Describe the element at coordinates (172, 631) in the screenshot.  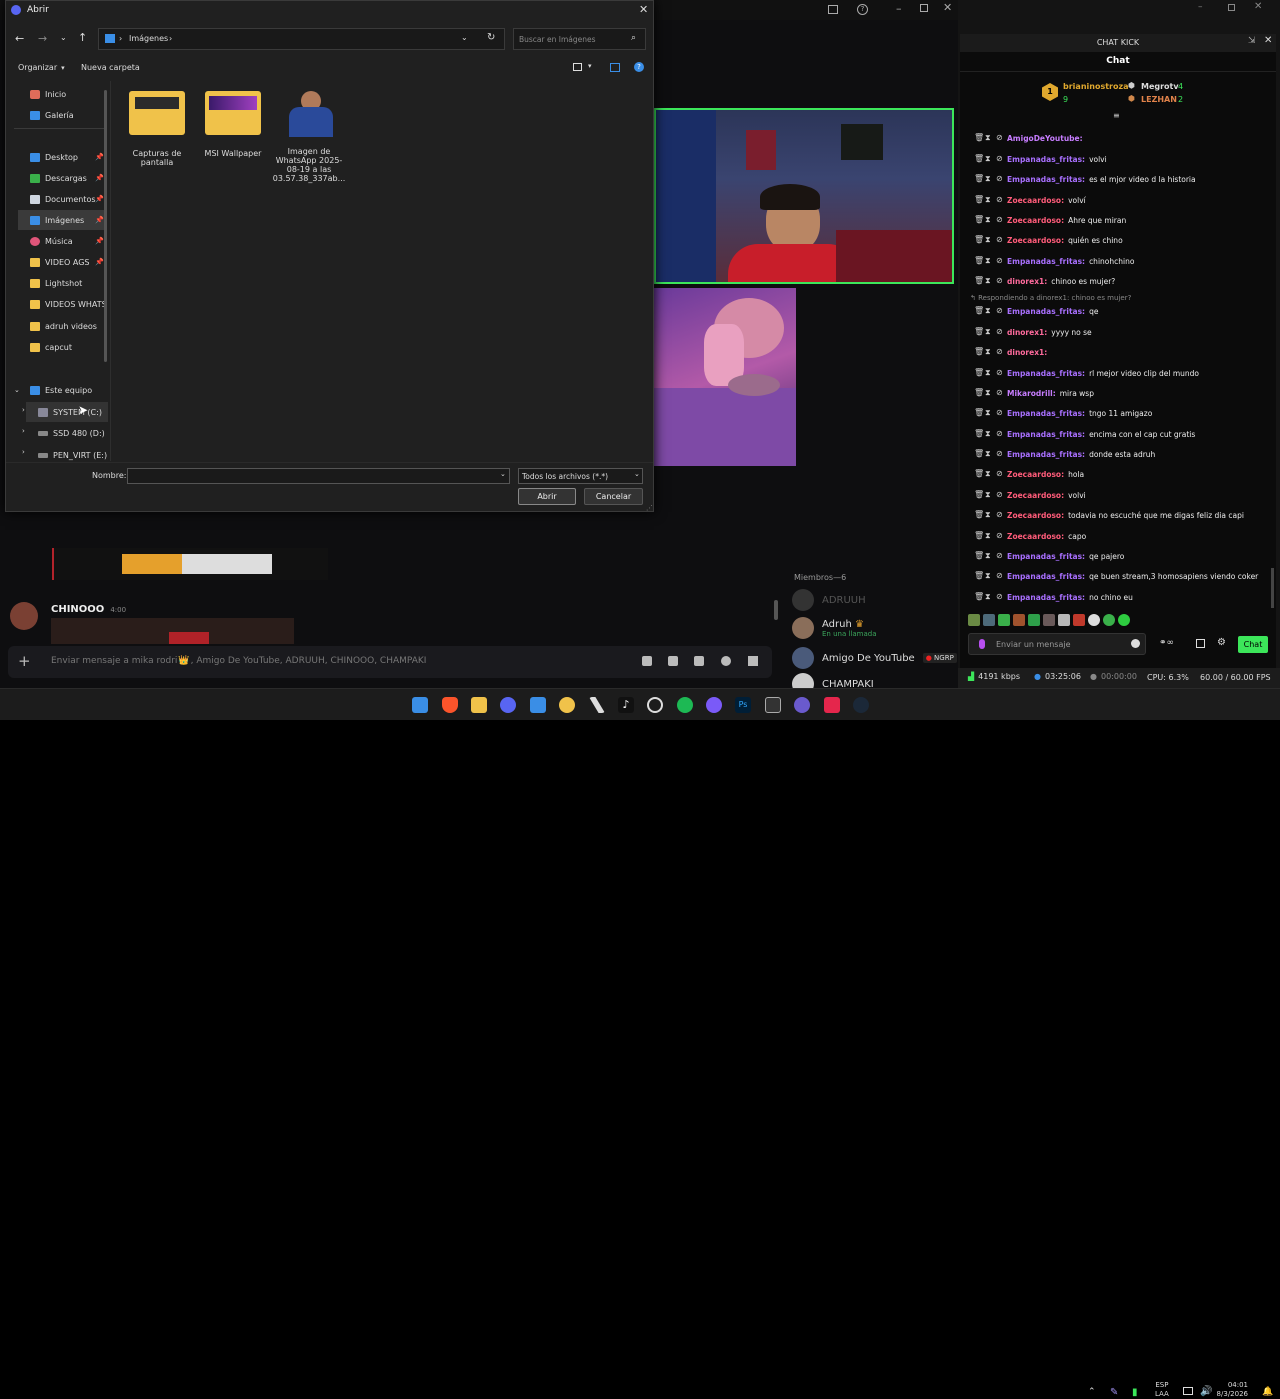
I see `message-image` at that location.